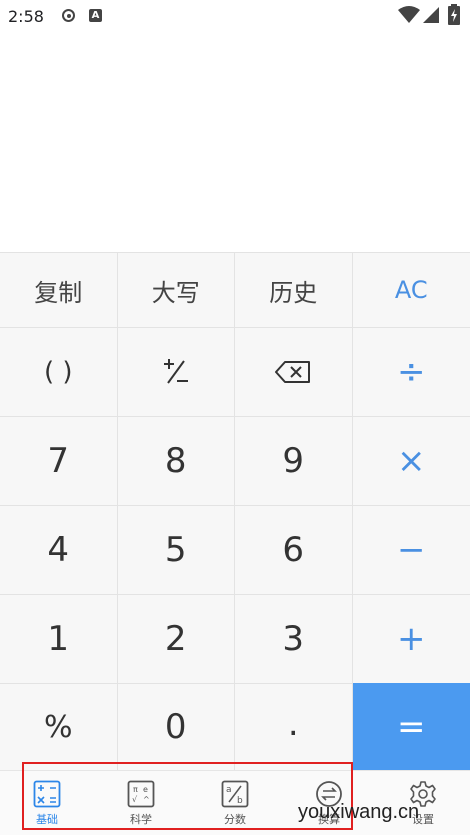  Describe the element at coordinates (235, 819) in the screenshot. I see `tab-label: 分数` at that location.